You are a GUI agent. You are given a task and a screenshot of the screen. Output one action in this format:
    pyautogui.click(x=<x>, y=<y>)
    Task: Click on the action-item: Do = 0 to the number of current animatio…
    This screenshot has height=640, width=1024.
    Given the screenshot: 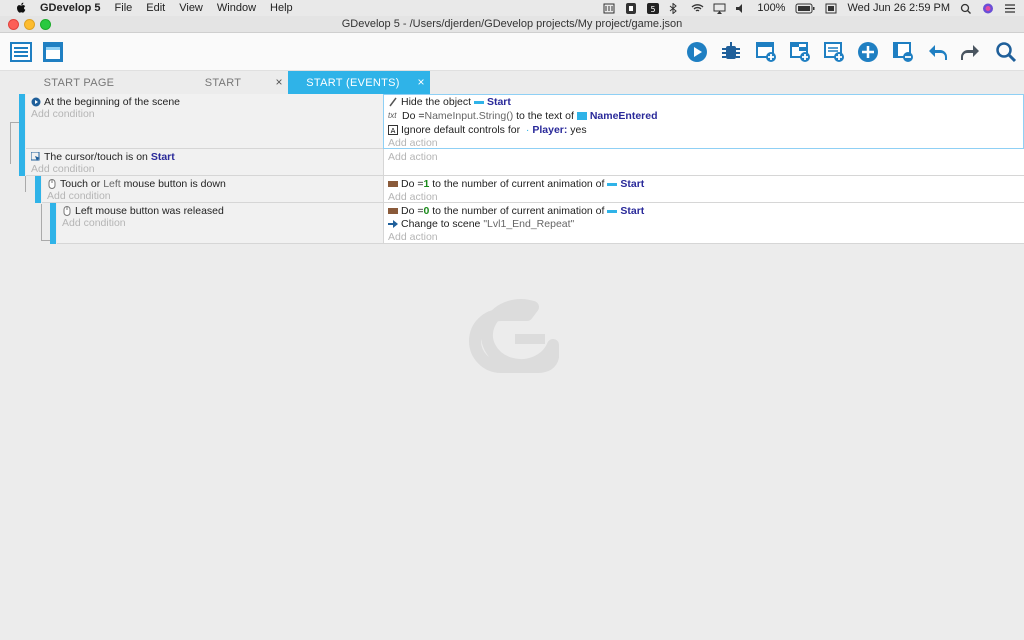 What is the action you would take?
    pyautogui.click(x=516, y=211)
    